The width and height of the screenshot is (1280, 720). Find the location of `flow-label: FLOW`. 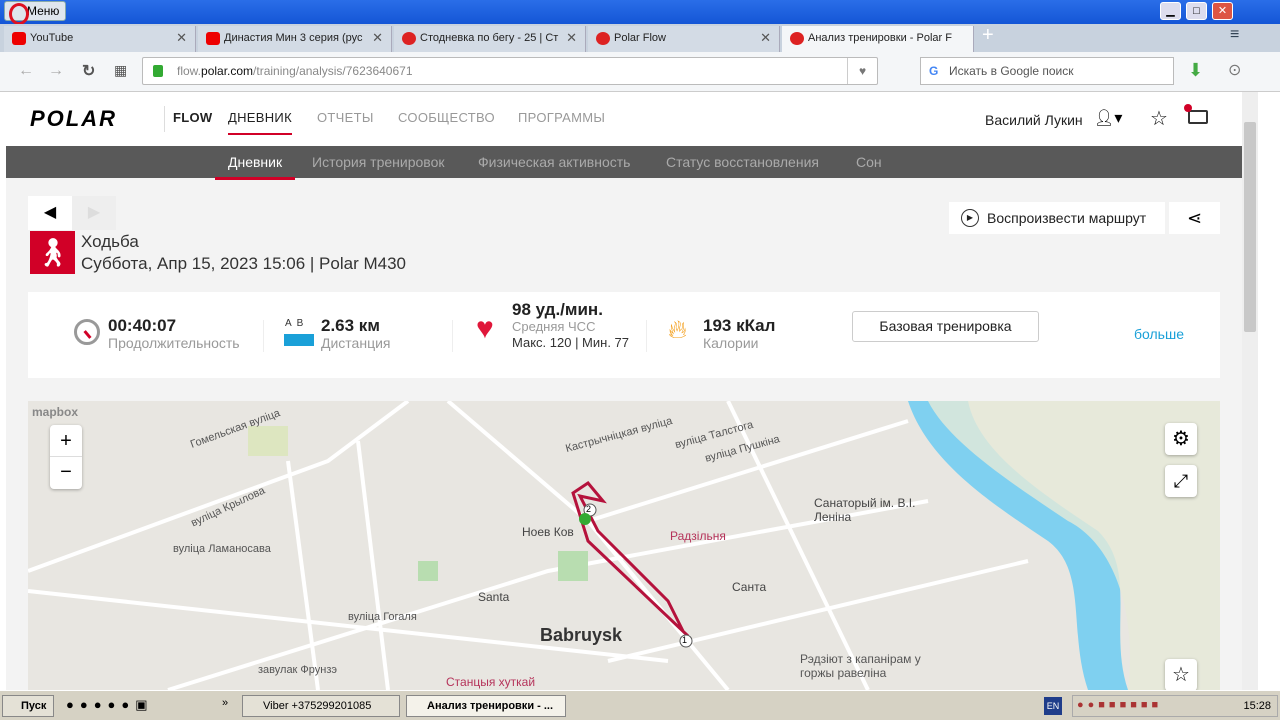

flow-label: FLOW is located at coordinates (192, 117).